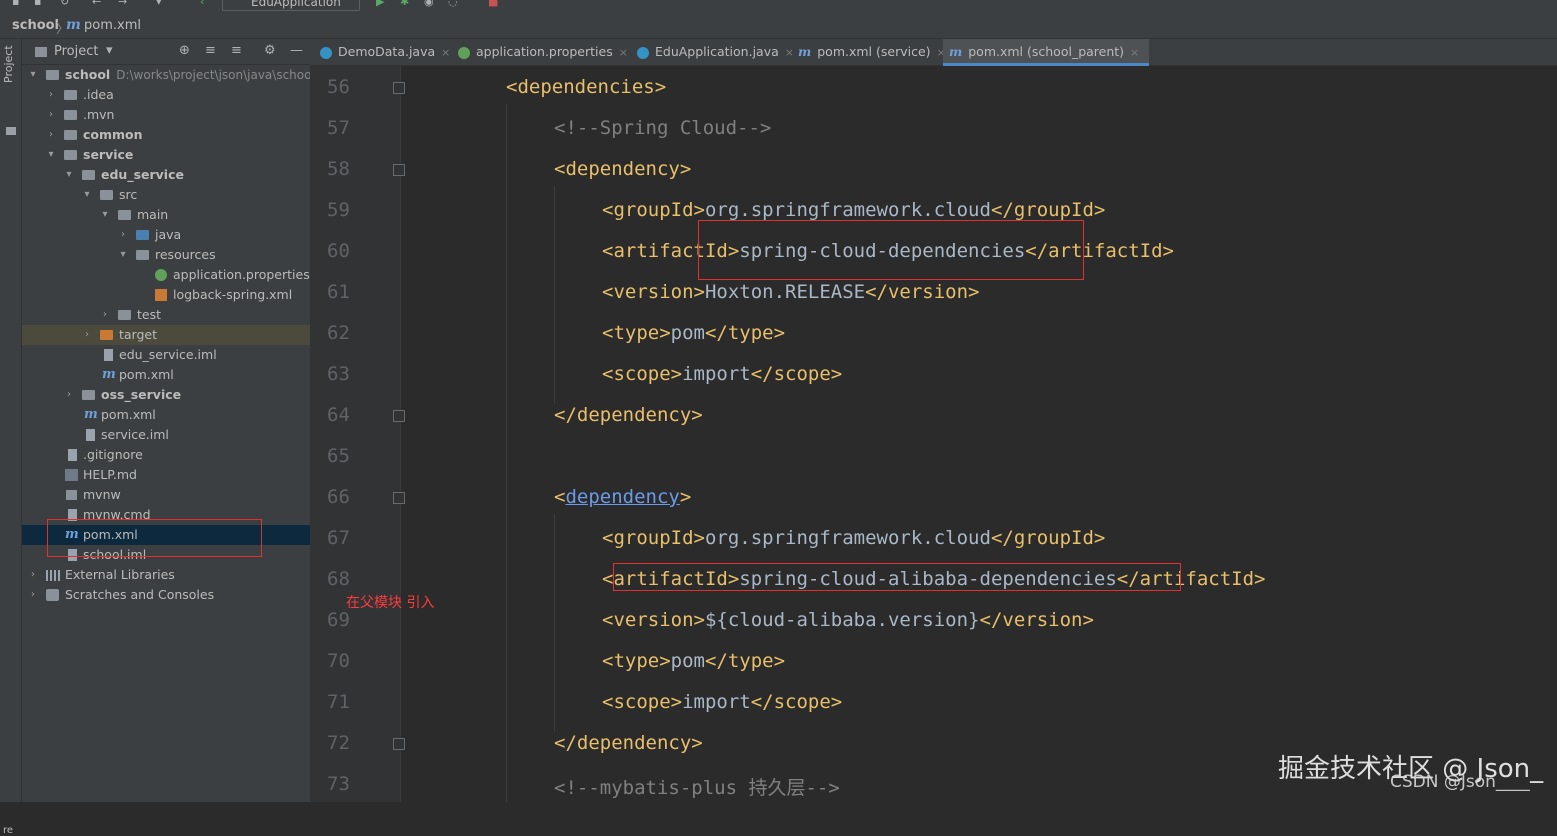 The width and height of the screenshot is (1557, 836). What do you see at coordinates (166, 295) in the screenshot?
I see `tree-item-logback: logback-spring.xml` at bounding box center [166, 295].